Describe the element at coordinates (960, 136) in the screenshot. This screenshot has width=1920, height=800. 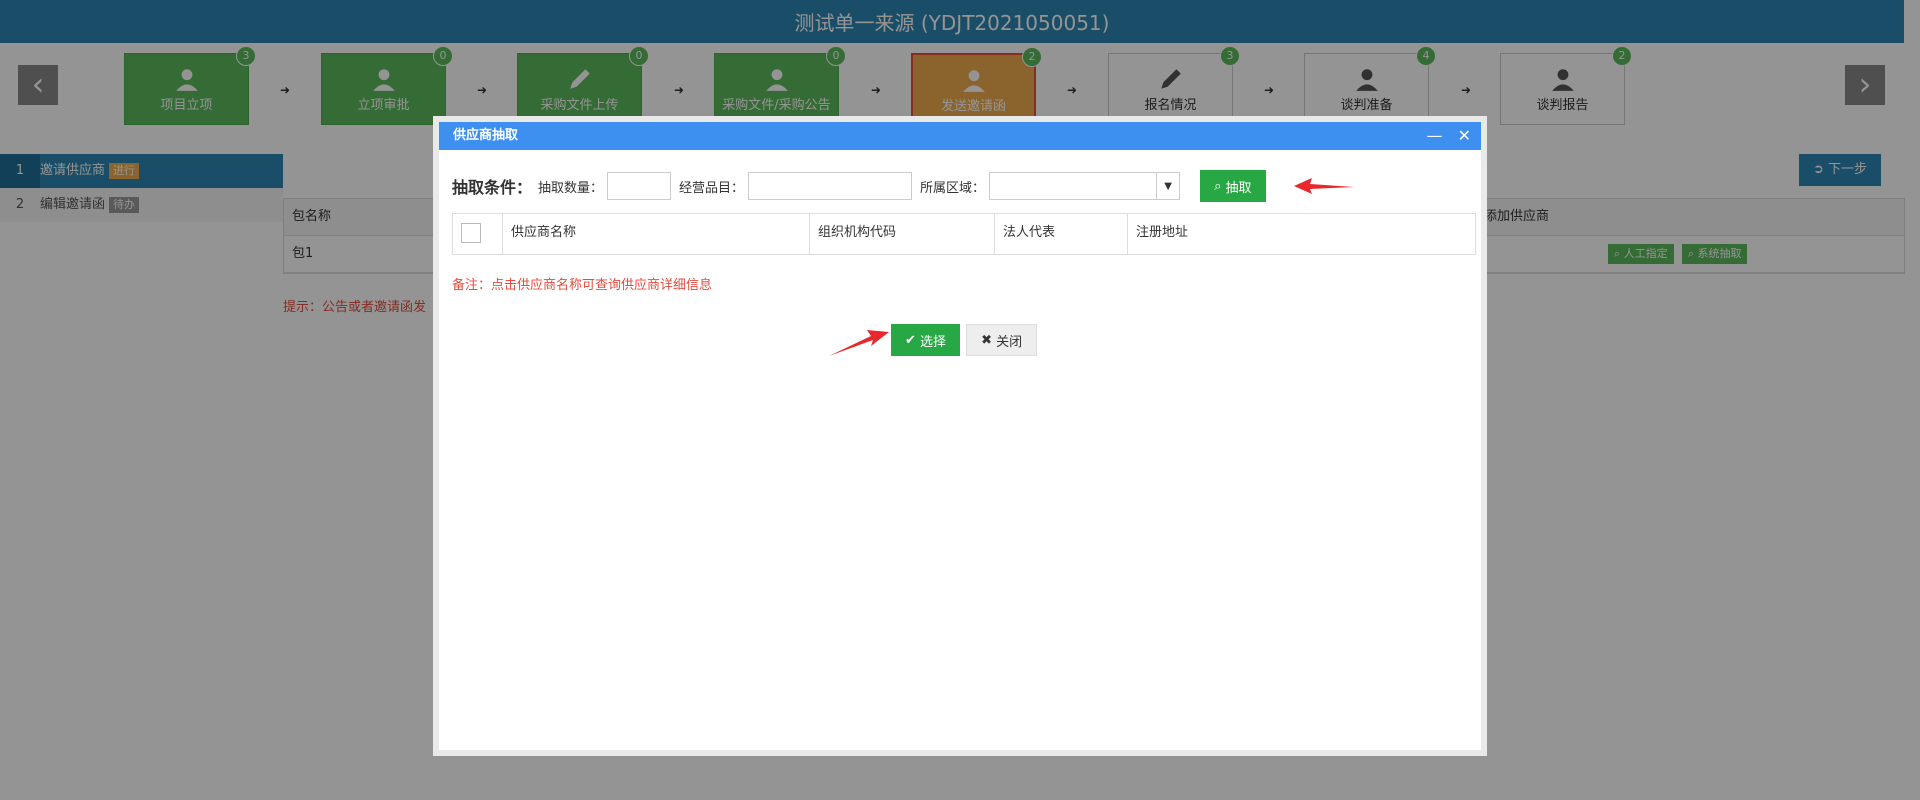
I see `dialog-header: 供应商抽取 — ✕` at that location.